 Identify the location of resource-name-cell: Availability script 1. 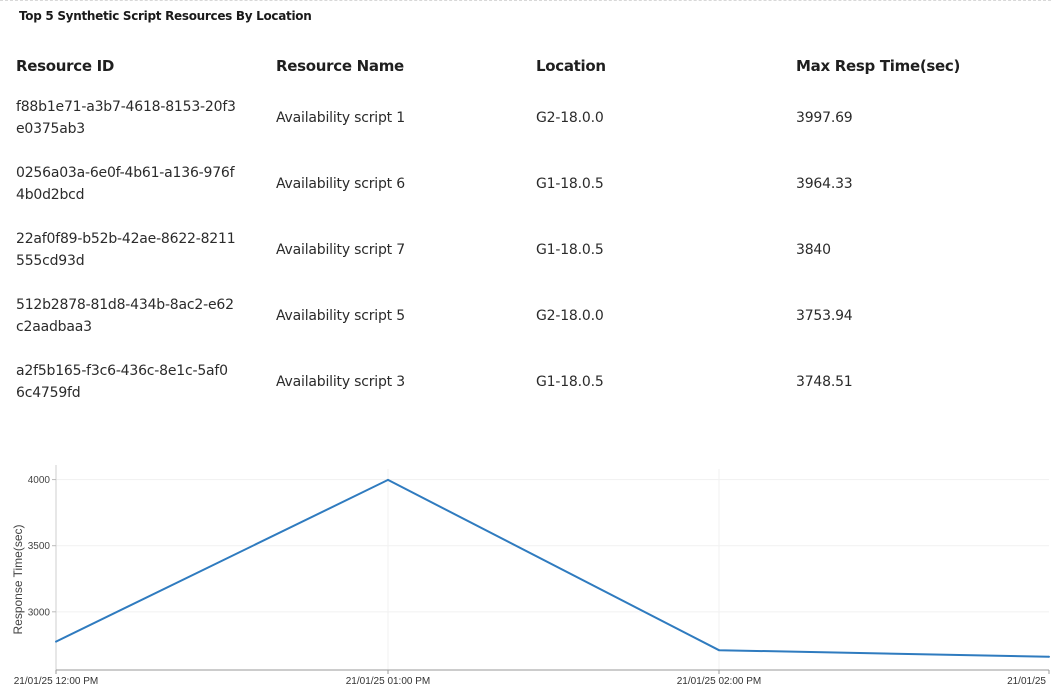
(340, 118).